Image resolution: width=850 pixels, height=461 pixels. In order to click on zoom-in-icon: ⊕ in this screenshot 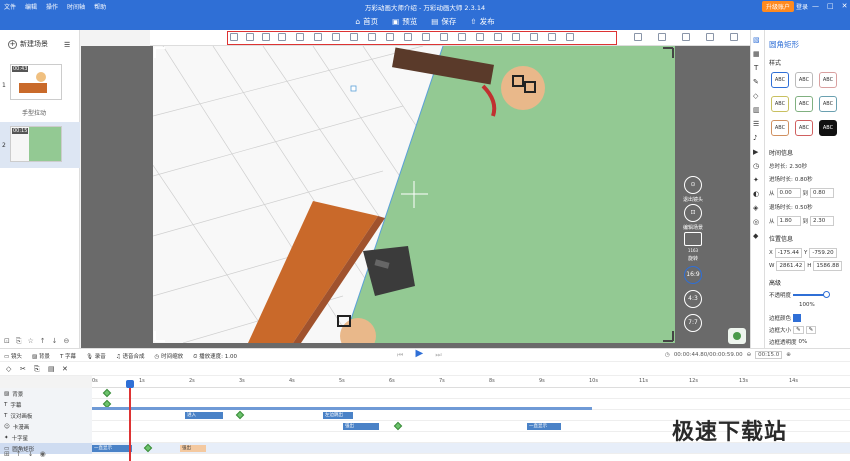, I will do `click(788, 355)`.